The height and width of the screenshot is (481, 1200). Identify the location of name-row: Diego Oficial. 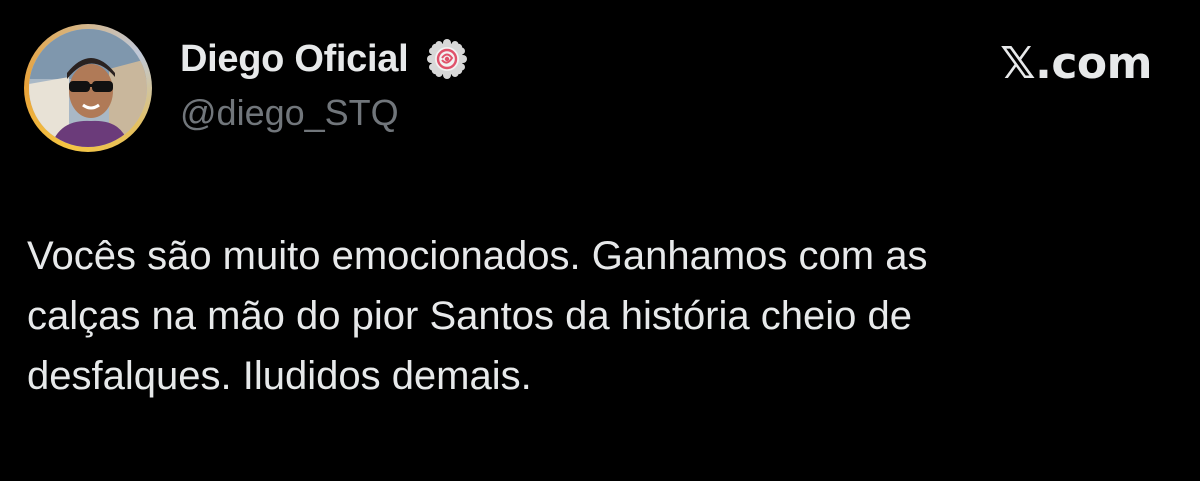
(324, 59).